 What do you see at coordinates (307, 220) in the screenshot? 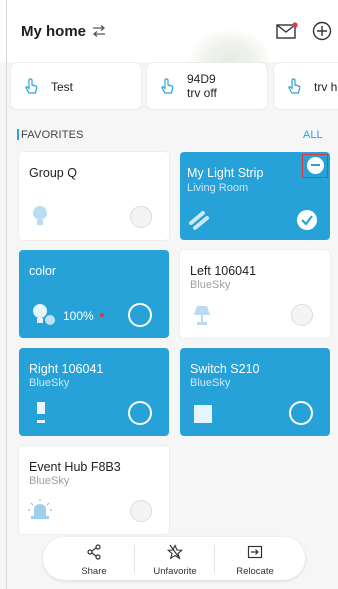
I see `selected-check-icon` at bounding box center [307, 220].